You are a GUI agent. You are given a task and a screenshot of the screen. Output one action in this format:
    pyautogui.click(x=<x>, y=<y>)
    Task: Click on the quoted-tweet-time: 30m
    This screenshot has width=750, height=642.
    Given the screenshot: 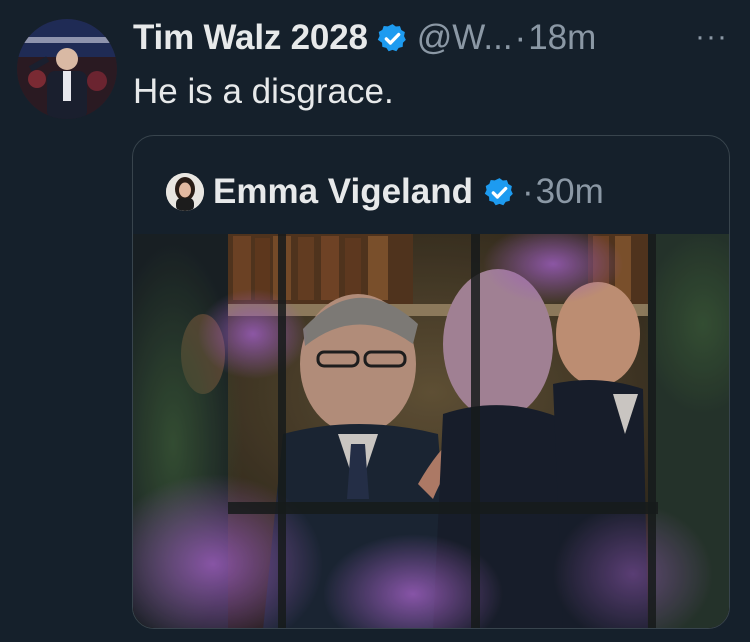 What is the action you would take?
    pyautogui.click(x=570, y=192)
    